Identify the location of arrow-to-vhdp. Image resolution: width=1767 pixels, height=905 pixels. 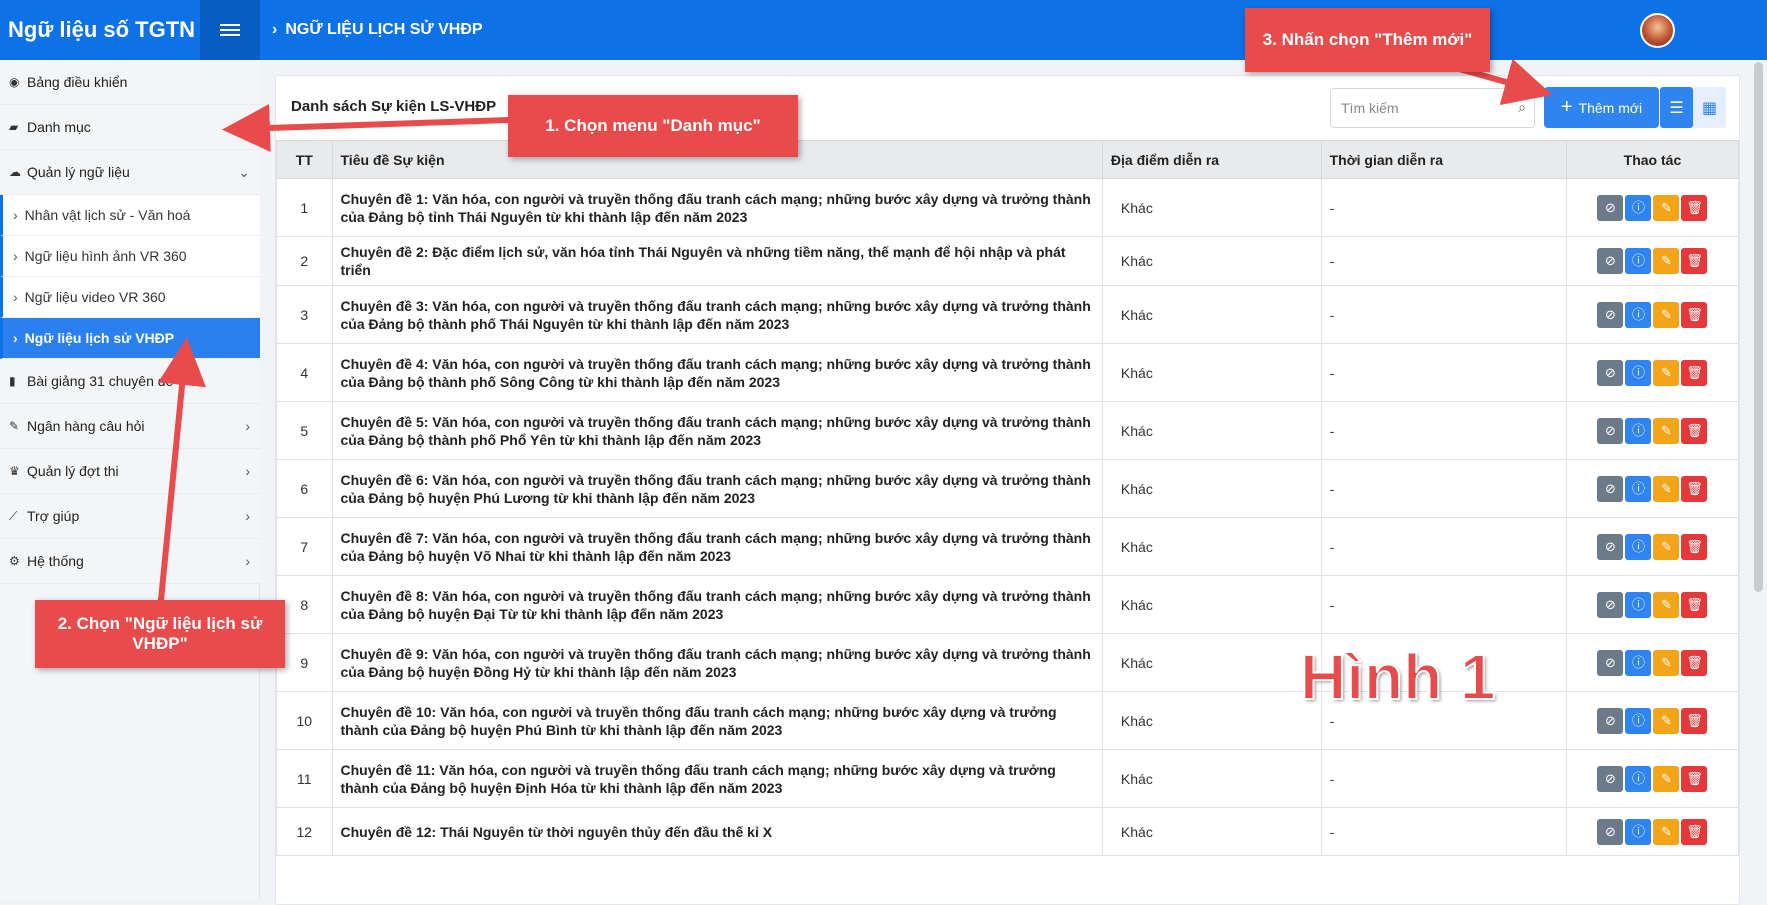
(181, 474).